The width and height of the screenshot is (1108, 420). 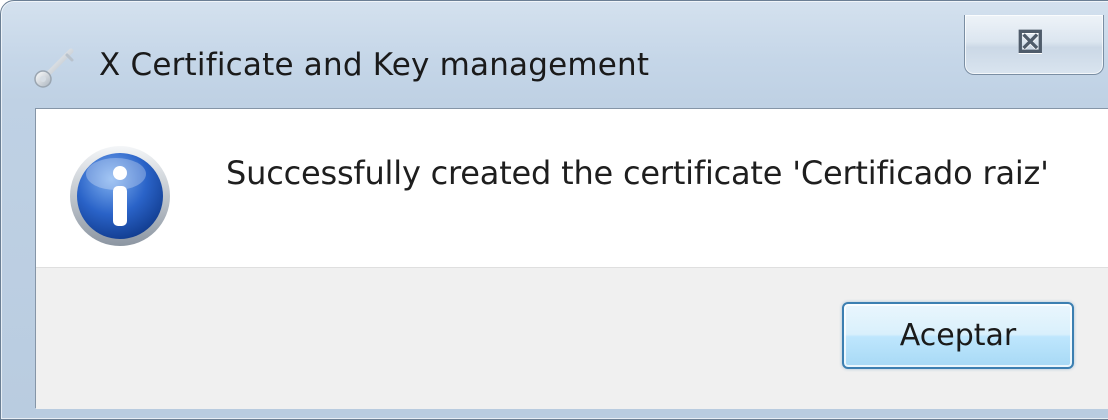 What do you see at coordinates (120, 196) in the screenshot?
I see `info-icon` at bounding box center [120, 196].